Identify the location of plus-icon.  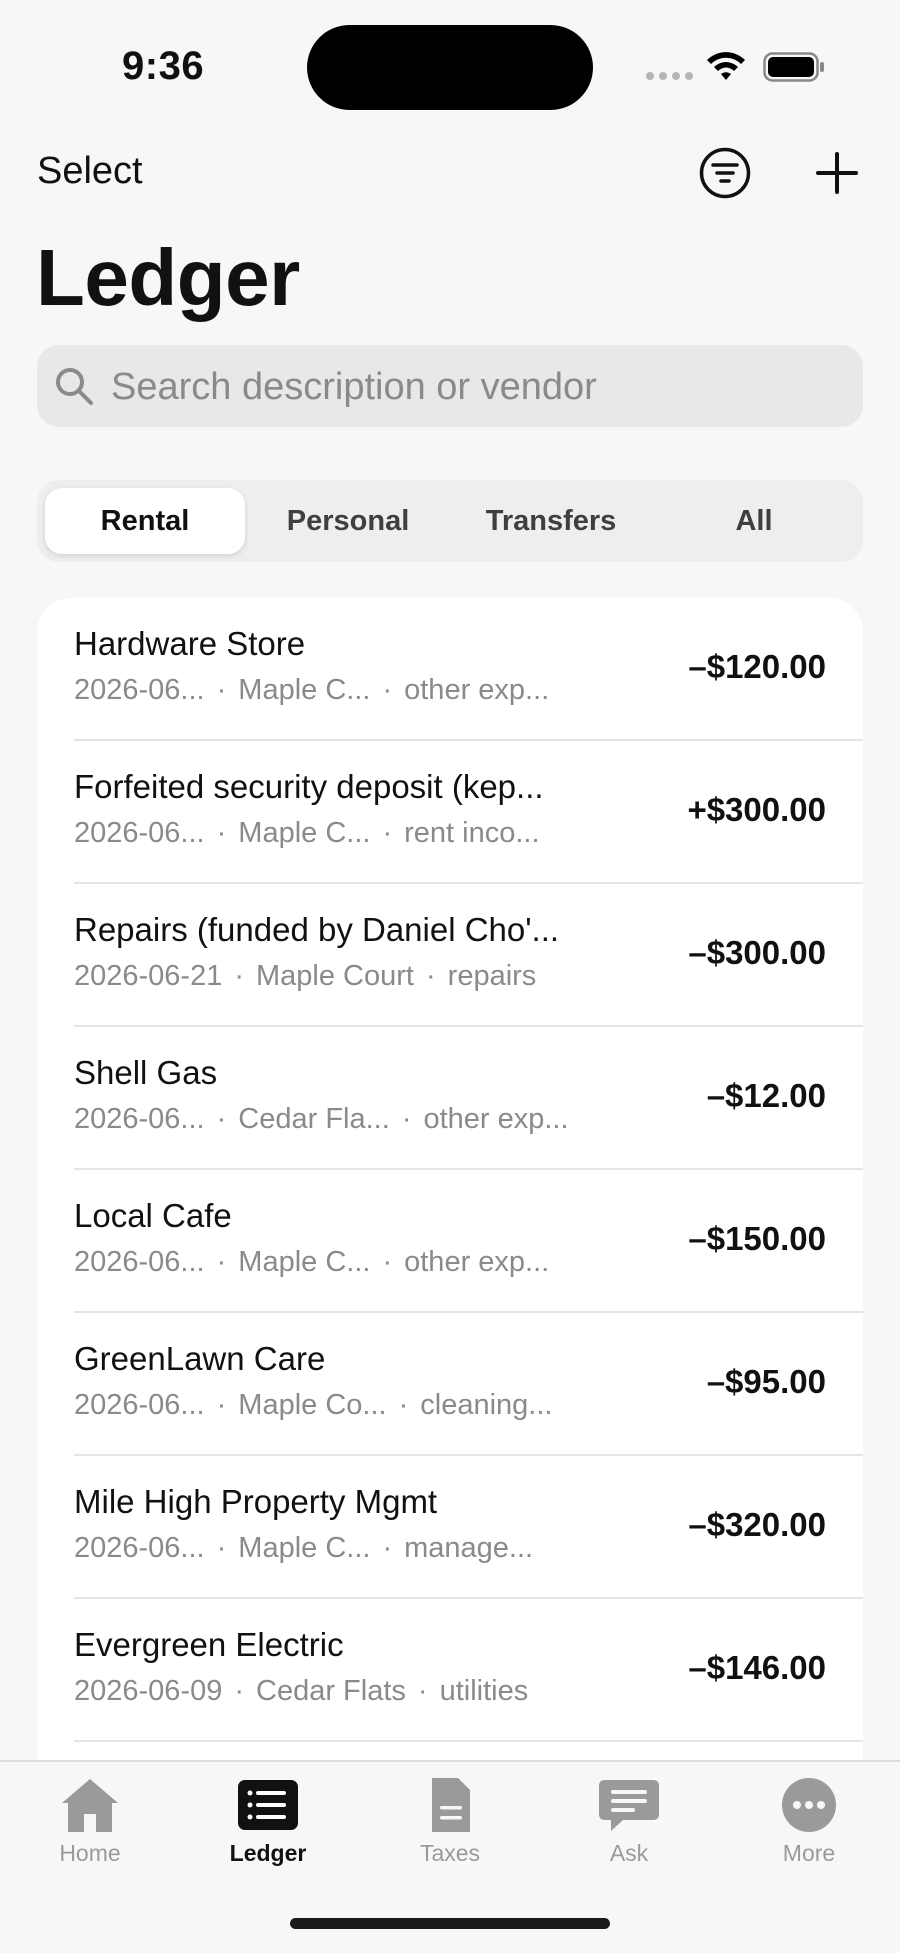
(837, 173).